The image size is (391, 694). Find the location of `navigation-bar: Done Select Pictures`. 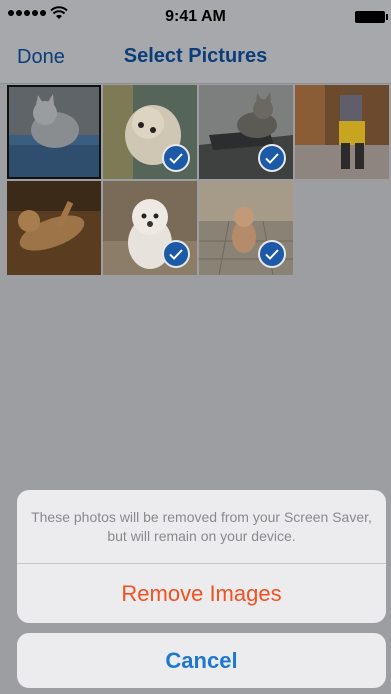

navigation-bar: Done Select Pictures is located at coordinates (195, 60).